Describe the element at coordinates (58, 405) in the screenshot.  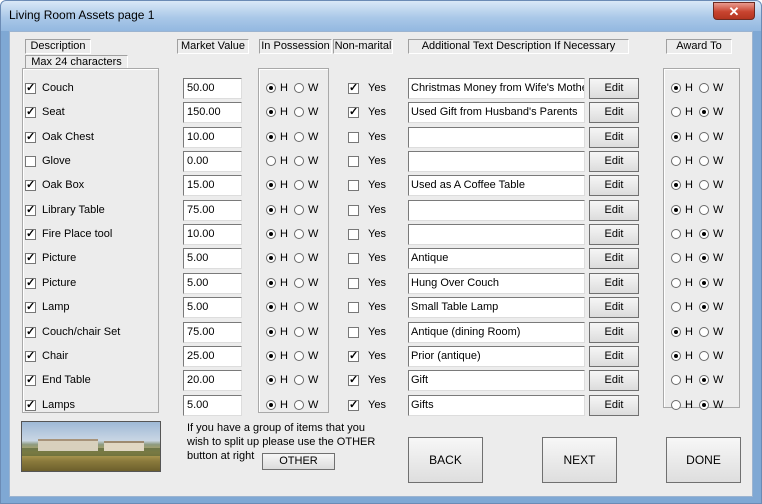
I see `description-label: Lamps` at that location.